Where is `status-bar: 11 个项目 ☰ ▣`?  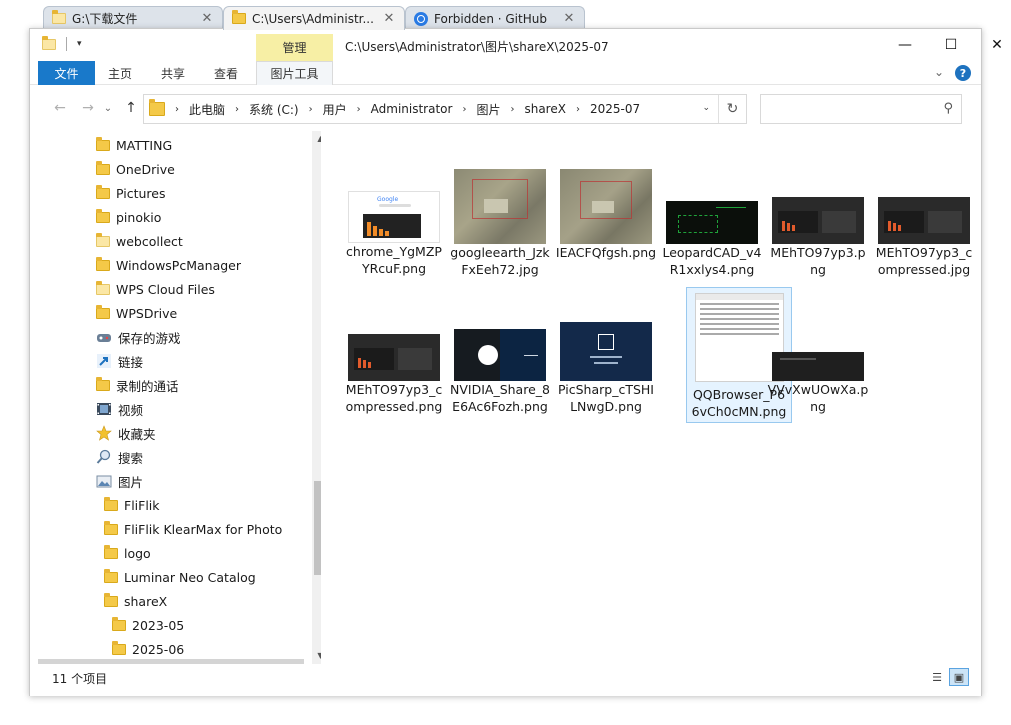 status-bar: 11 个项目 ☰ ▣ is located at coordinates (505, 680).